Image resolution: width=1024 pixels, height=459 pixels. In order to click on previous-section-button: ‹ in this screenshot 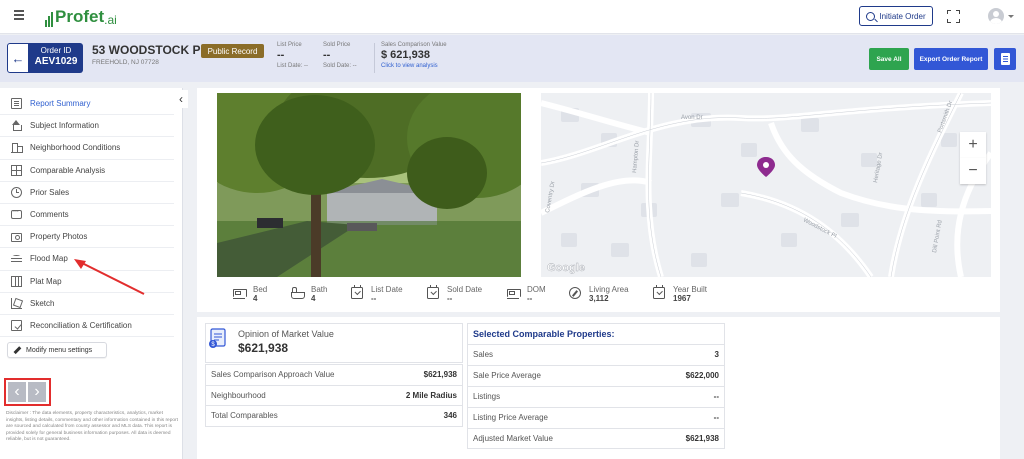, I will do `click(17, 392)`.